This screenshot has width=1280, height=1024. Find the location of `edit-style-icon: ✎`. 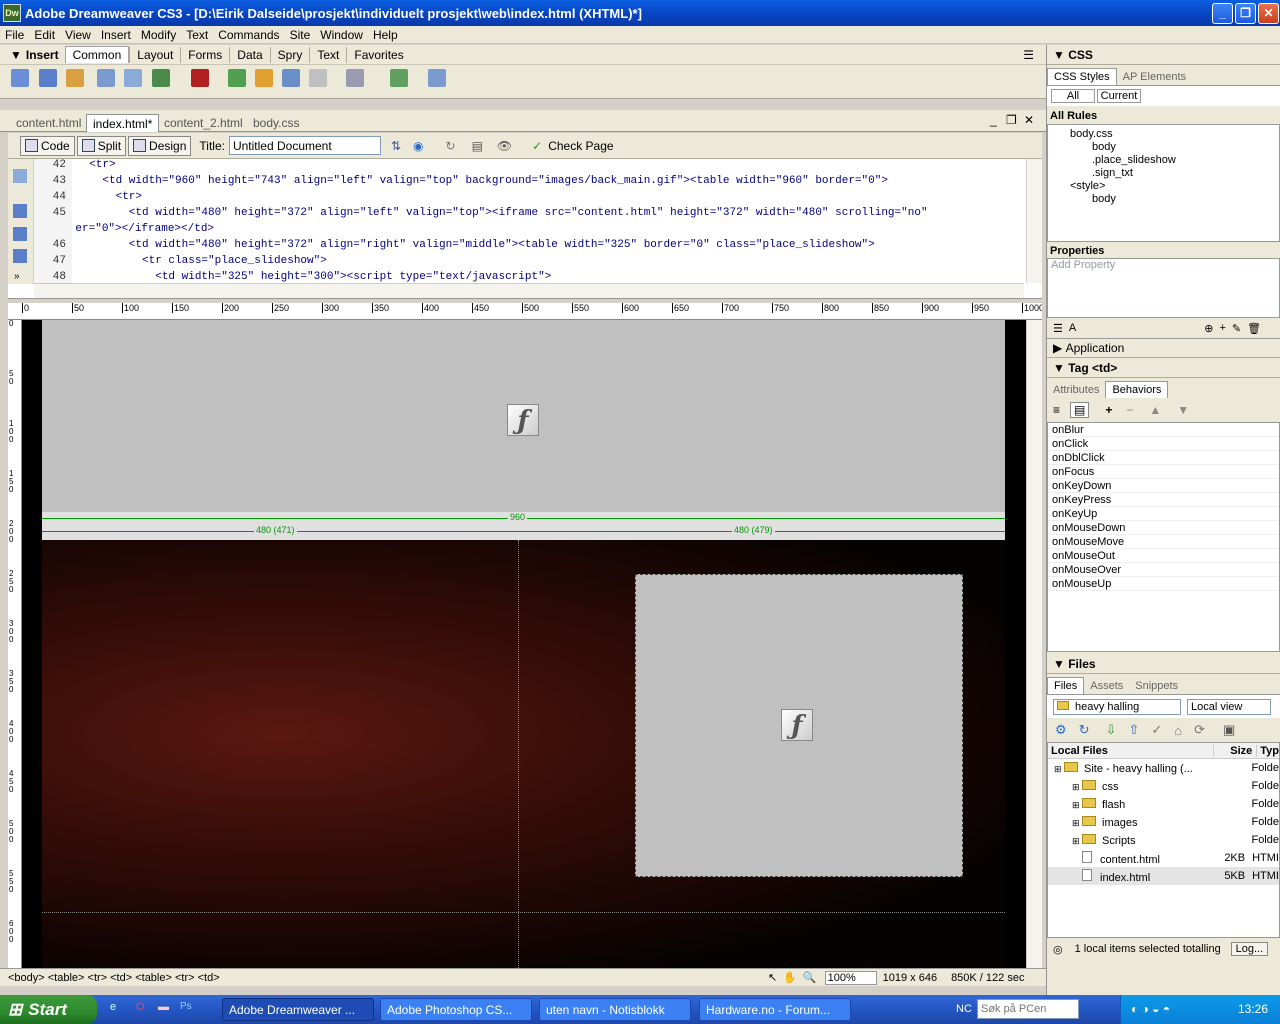

edit-style-icon: ✎ is located at coordinates (1236, 328).